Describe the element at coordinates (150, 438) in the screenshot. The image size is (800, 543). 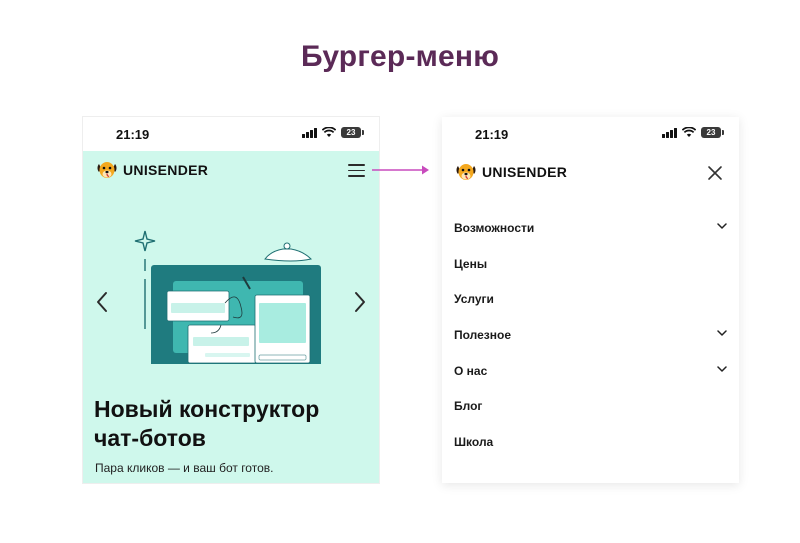
I see `hero-title-line2: чат-ботов` at that location.